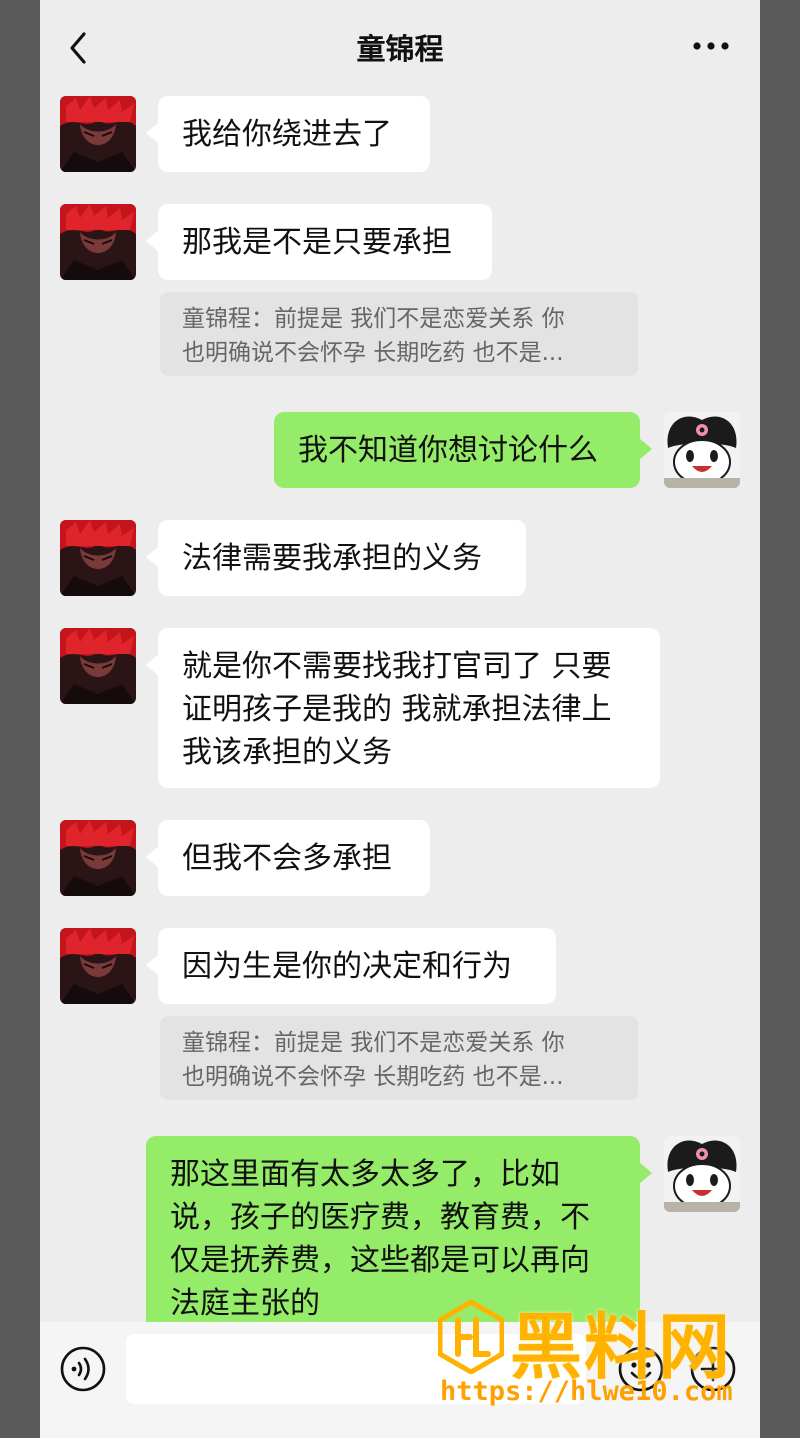  I want to click on message-line: 说，孩子的医疗费，教育费，不, so click(380, 1217).